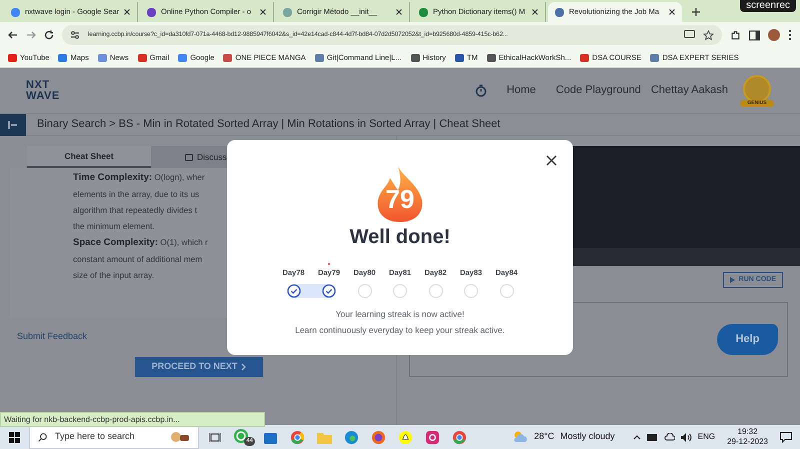 Image resolution: width=800 pixels, height=449 pixels. What do you see at coordinates (139, 178) in the screenshot?
I see `cheat-sheet-text: Time Complexity: O(logn), wher` at bounding box center [139, 178].